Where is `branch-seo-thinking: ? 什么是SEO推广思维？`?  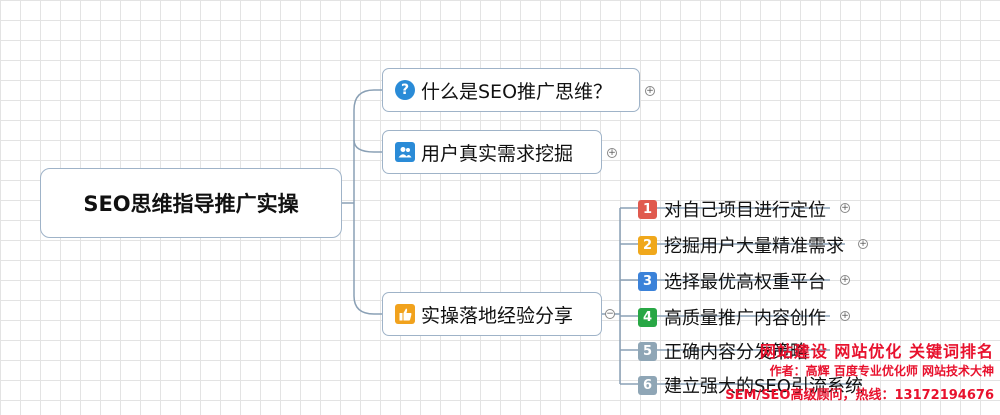 branch-seo-thinking: ? 什么是SEO推广思维？ is located at coordinates (511, 90).